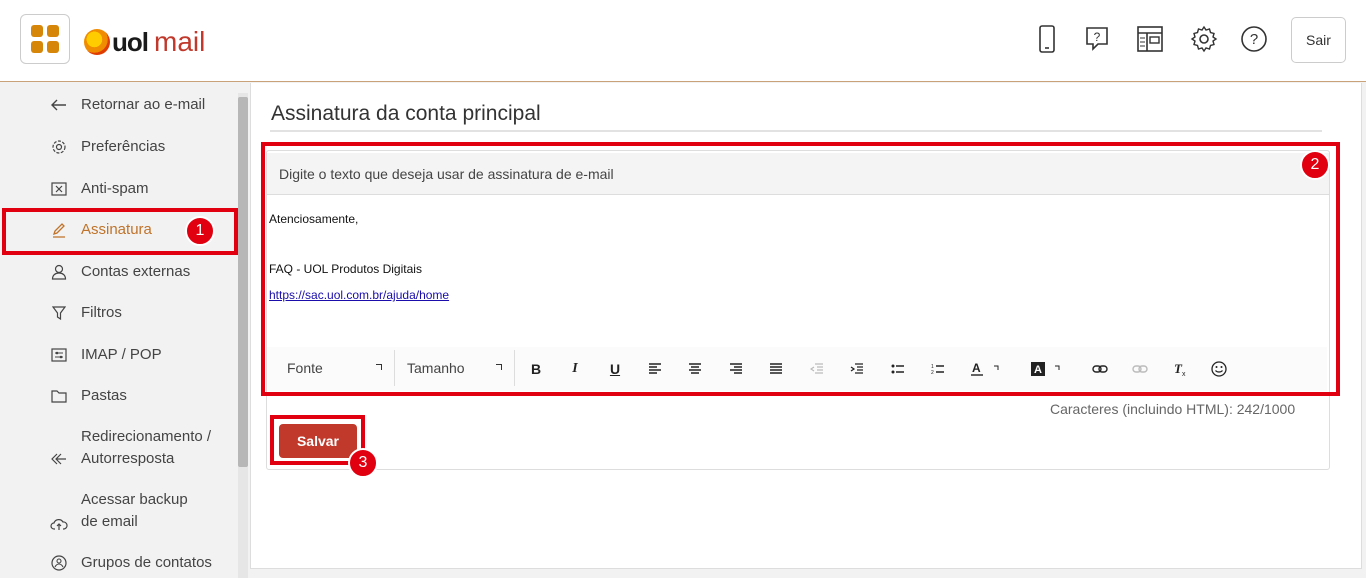 Image resolution: width=1366 pixels, height=578 pixels. Describe the element at coordinates (59, 563) in the screenshot. I see `group-icon` at that location.